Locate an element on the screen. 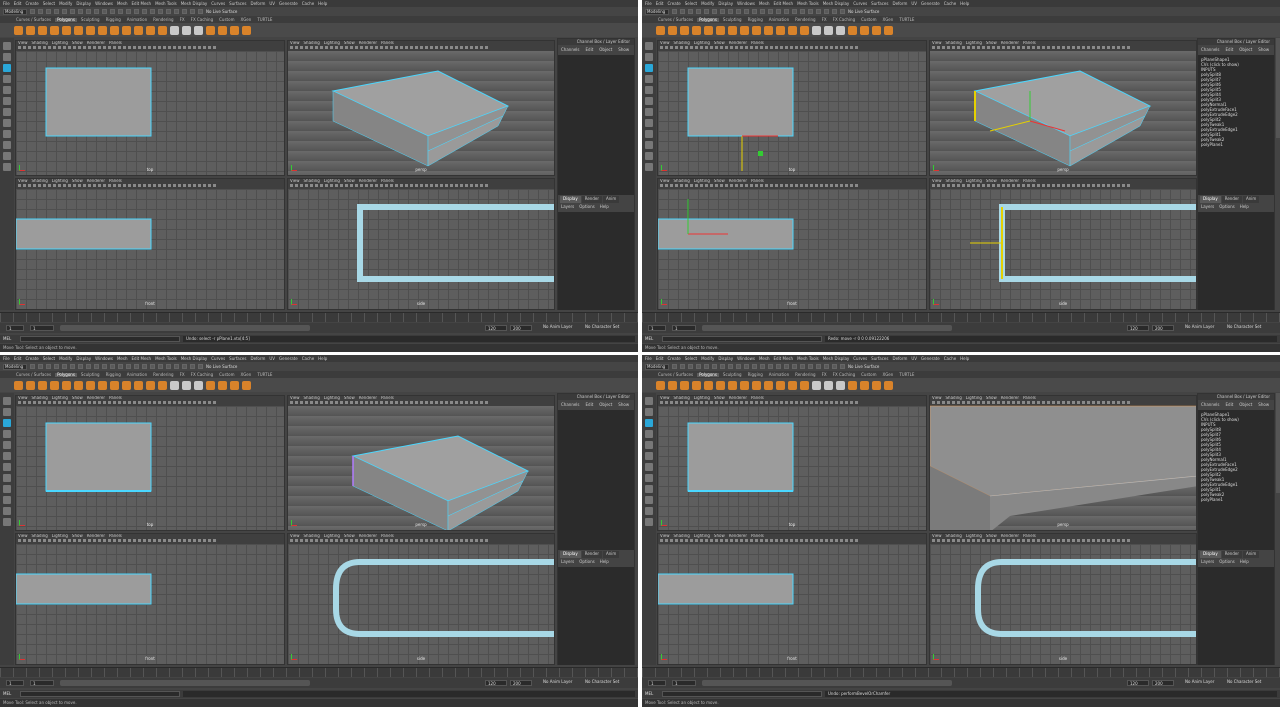 This screenshot has width=1280, height=708. mode-dropdown: Modeling is located at coordinates (657, 366).